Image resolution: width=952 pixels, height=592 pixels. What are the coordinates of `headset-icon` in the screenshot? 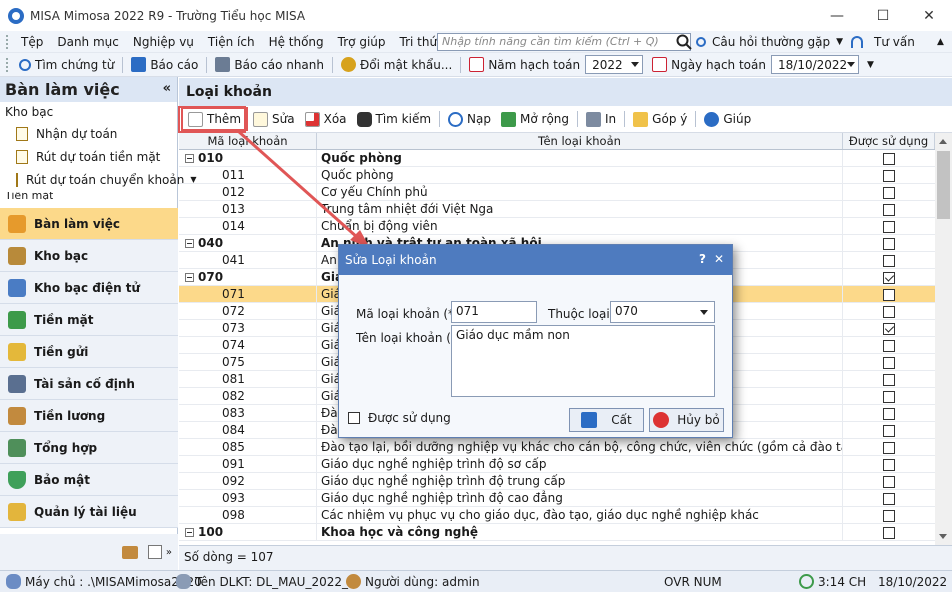 It's located at (857, 42).